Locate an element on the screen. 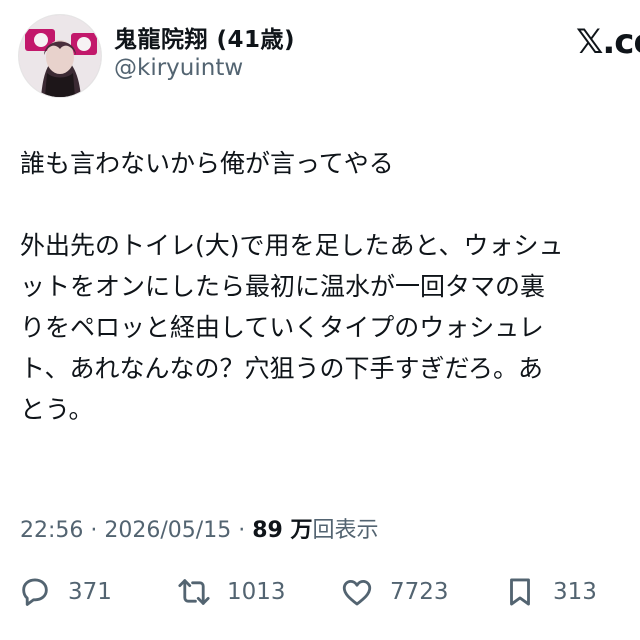  bookmark-button: 313 is located at coordinates (550, 592).